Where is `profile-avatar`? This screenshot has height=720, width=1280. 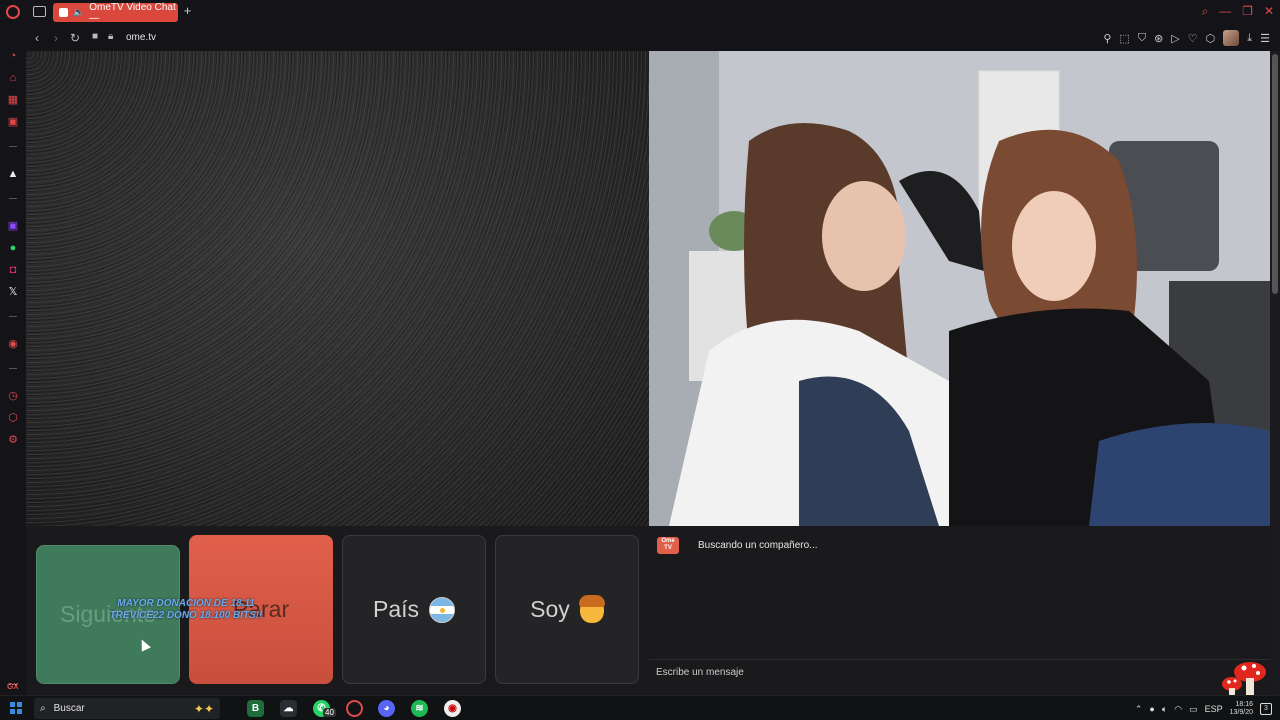
profile-avatar is located at coordinates (1231, 38).